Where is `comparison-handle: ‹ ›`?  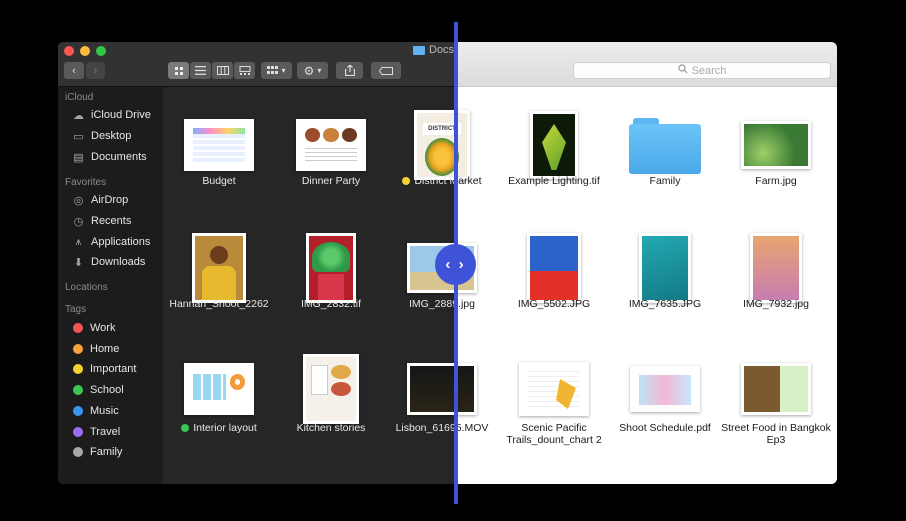
comparison-handle: ‹ › is located at coordinates (455, 264).